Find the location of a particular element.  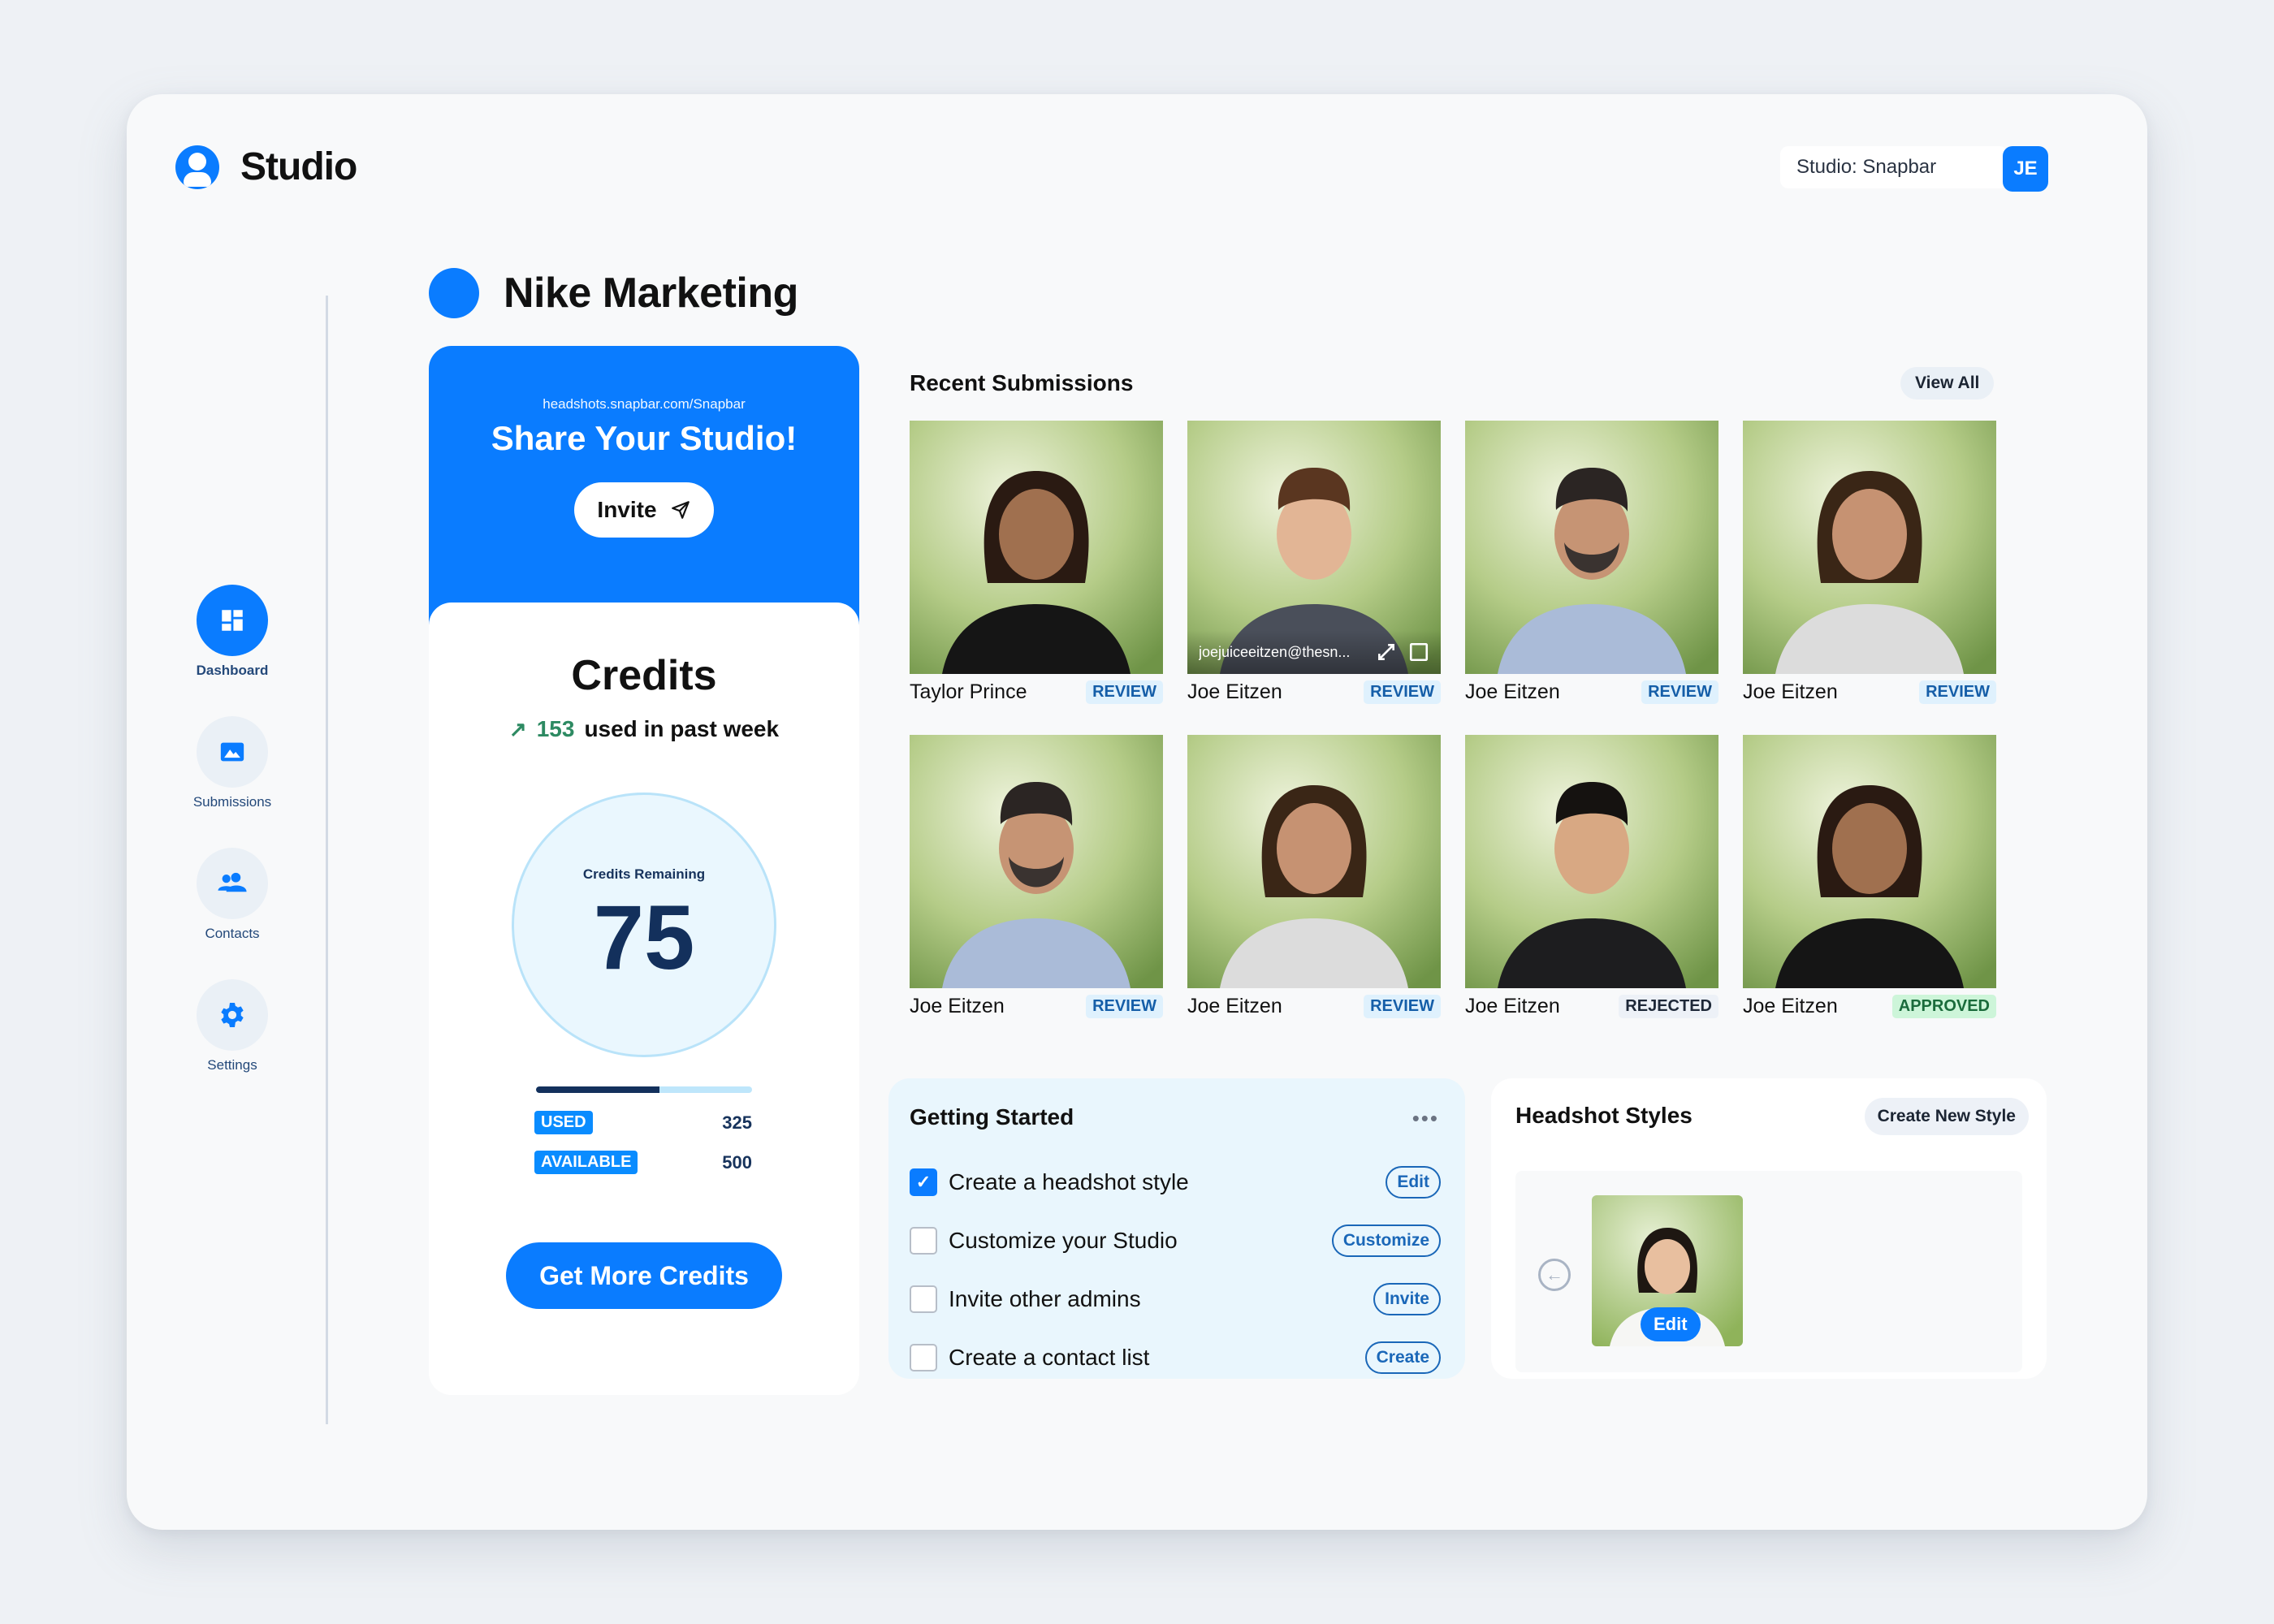

submission-card: Taylor Prince REVIEW is located at coordinates (1036, 563).